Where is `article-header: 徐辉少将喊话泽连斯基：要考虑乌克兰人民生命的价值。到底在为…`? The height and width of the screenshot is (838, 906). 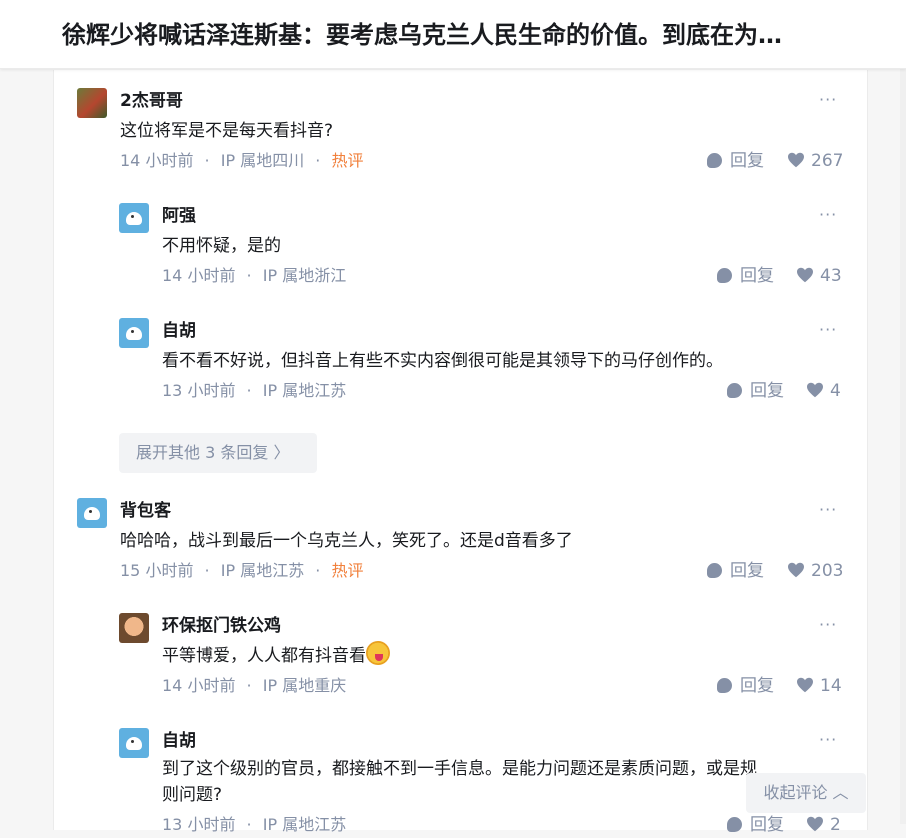
article-header: 徐辉少将喊话泽连斯基：要考虑乌克兰人民生命的价值。到底在为… is located at coordinates (453, 34).